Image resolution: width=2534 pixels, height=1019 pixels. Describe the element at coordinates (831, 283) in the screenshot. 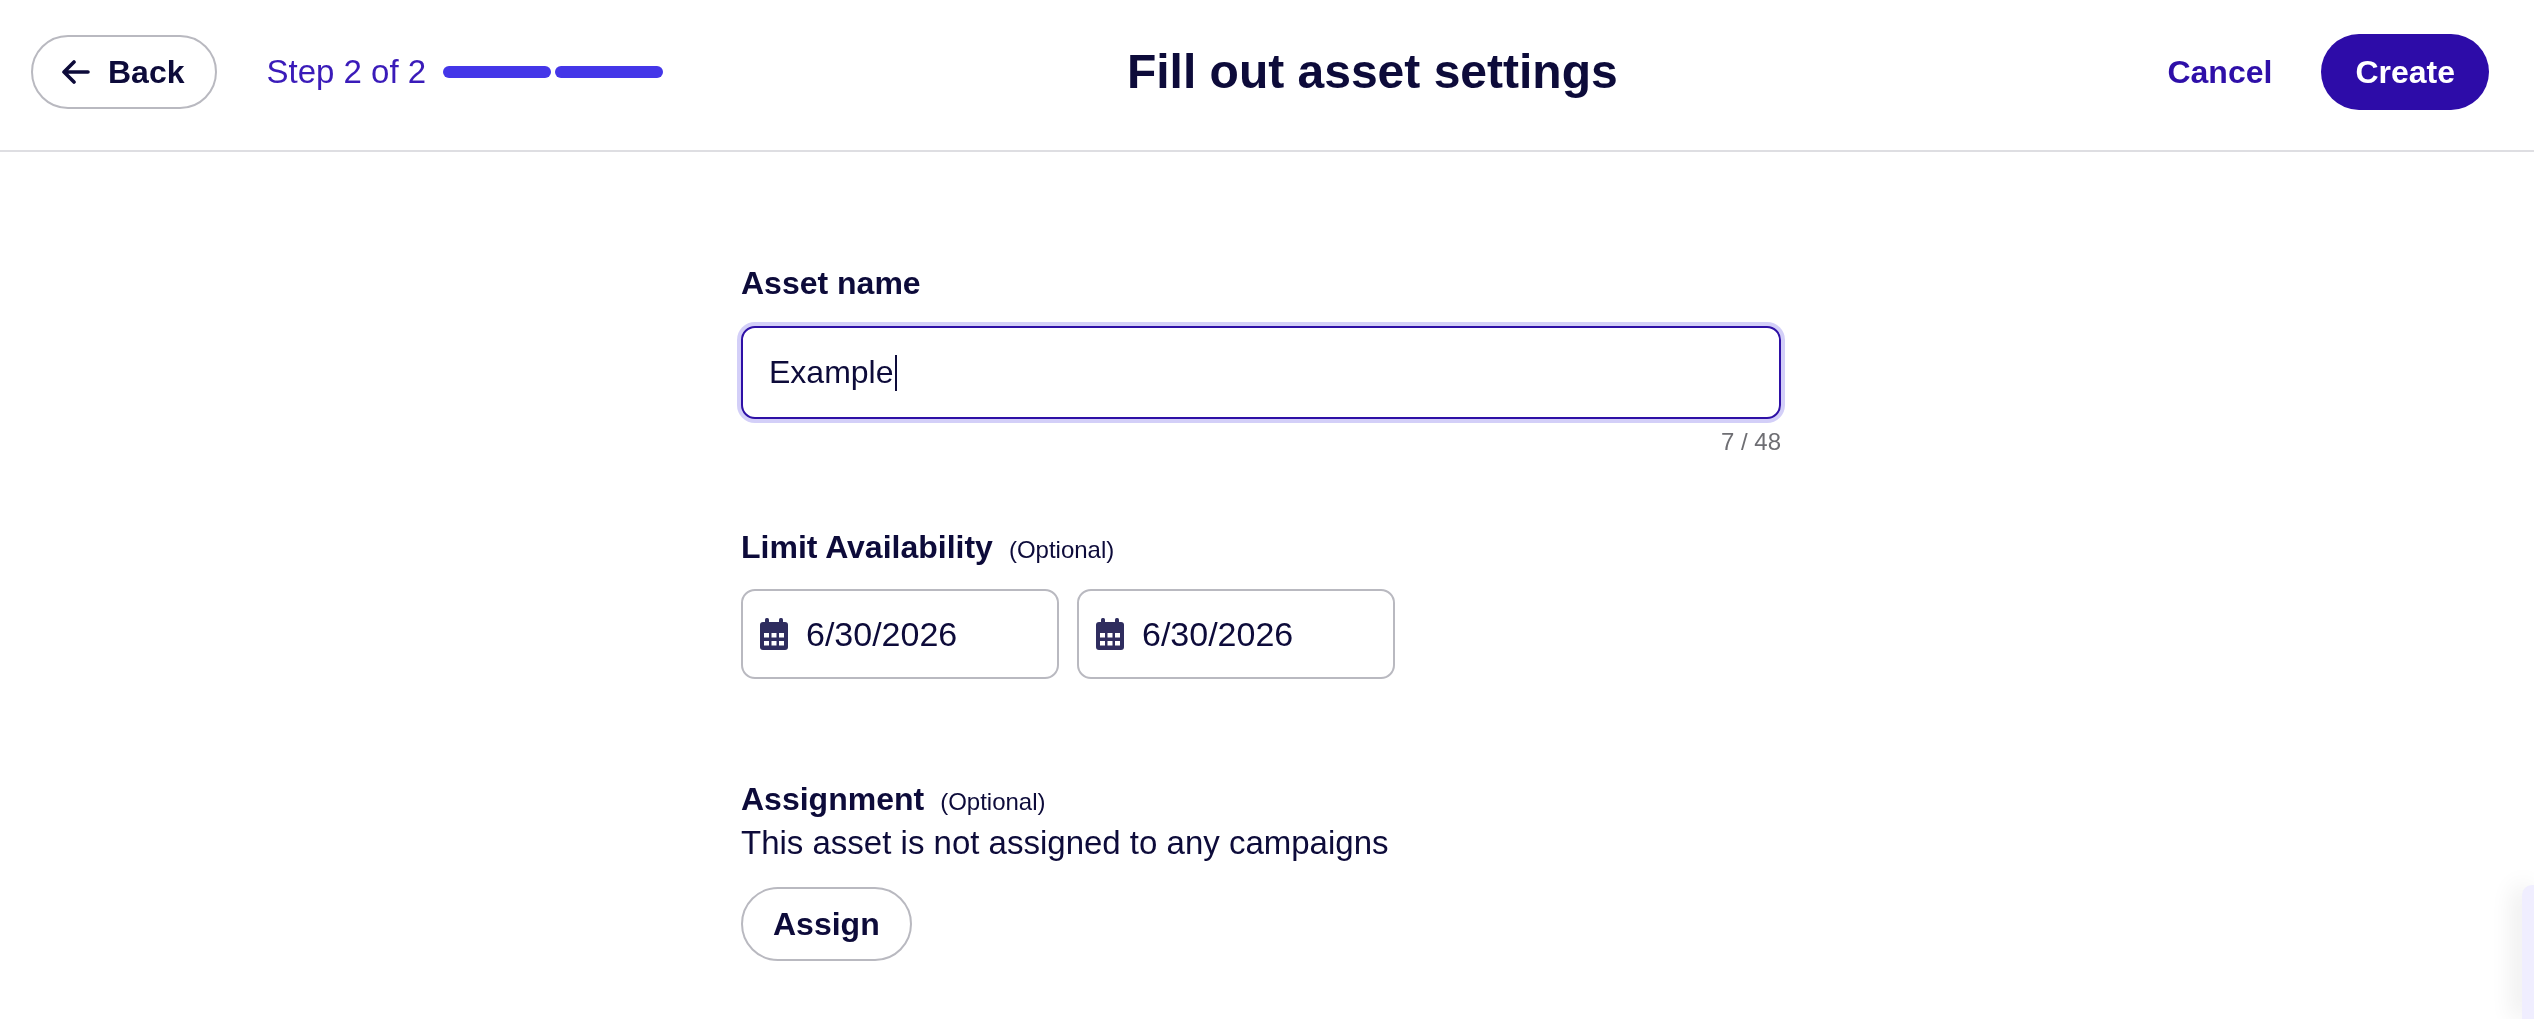

I see `field-label: Asset name` at that location.